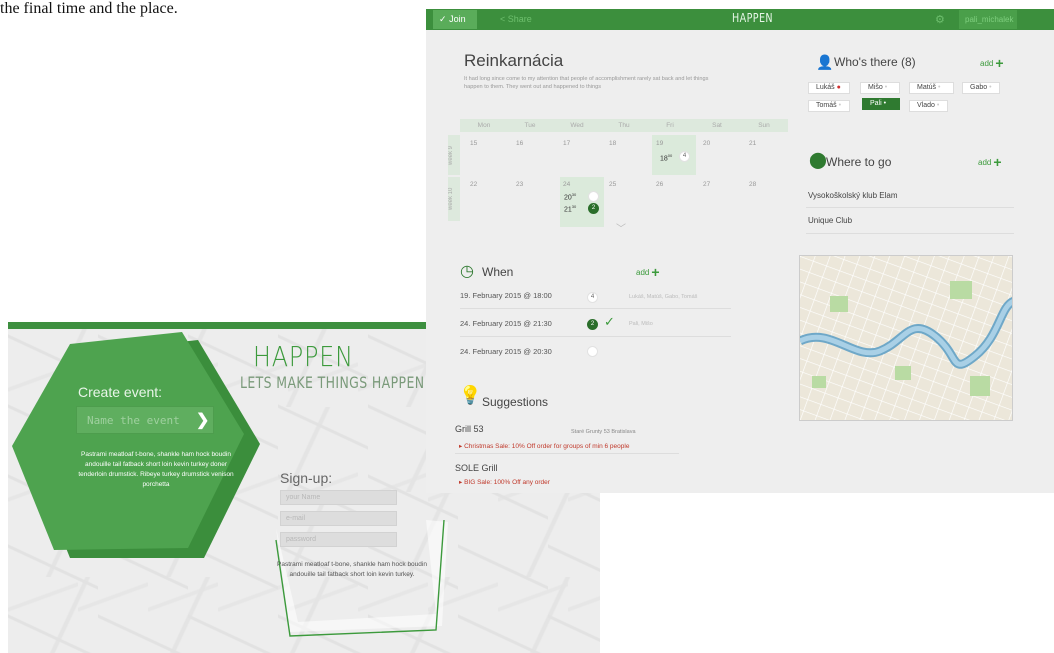  I want to click on day-name: Sat, so click(717, 125).